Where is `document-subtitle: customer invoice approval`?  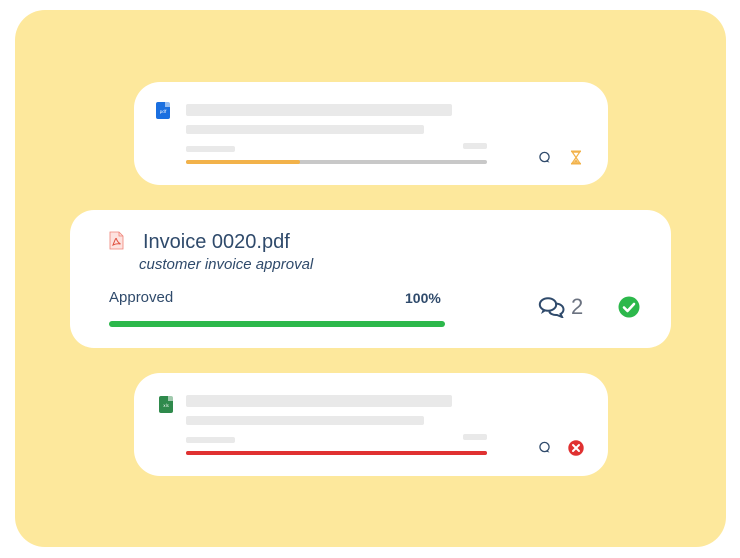 document-subtitle: customer invoice approval is located at coordinates (226, 264).